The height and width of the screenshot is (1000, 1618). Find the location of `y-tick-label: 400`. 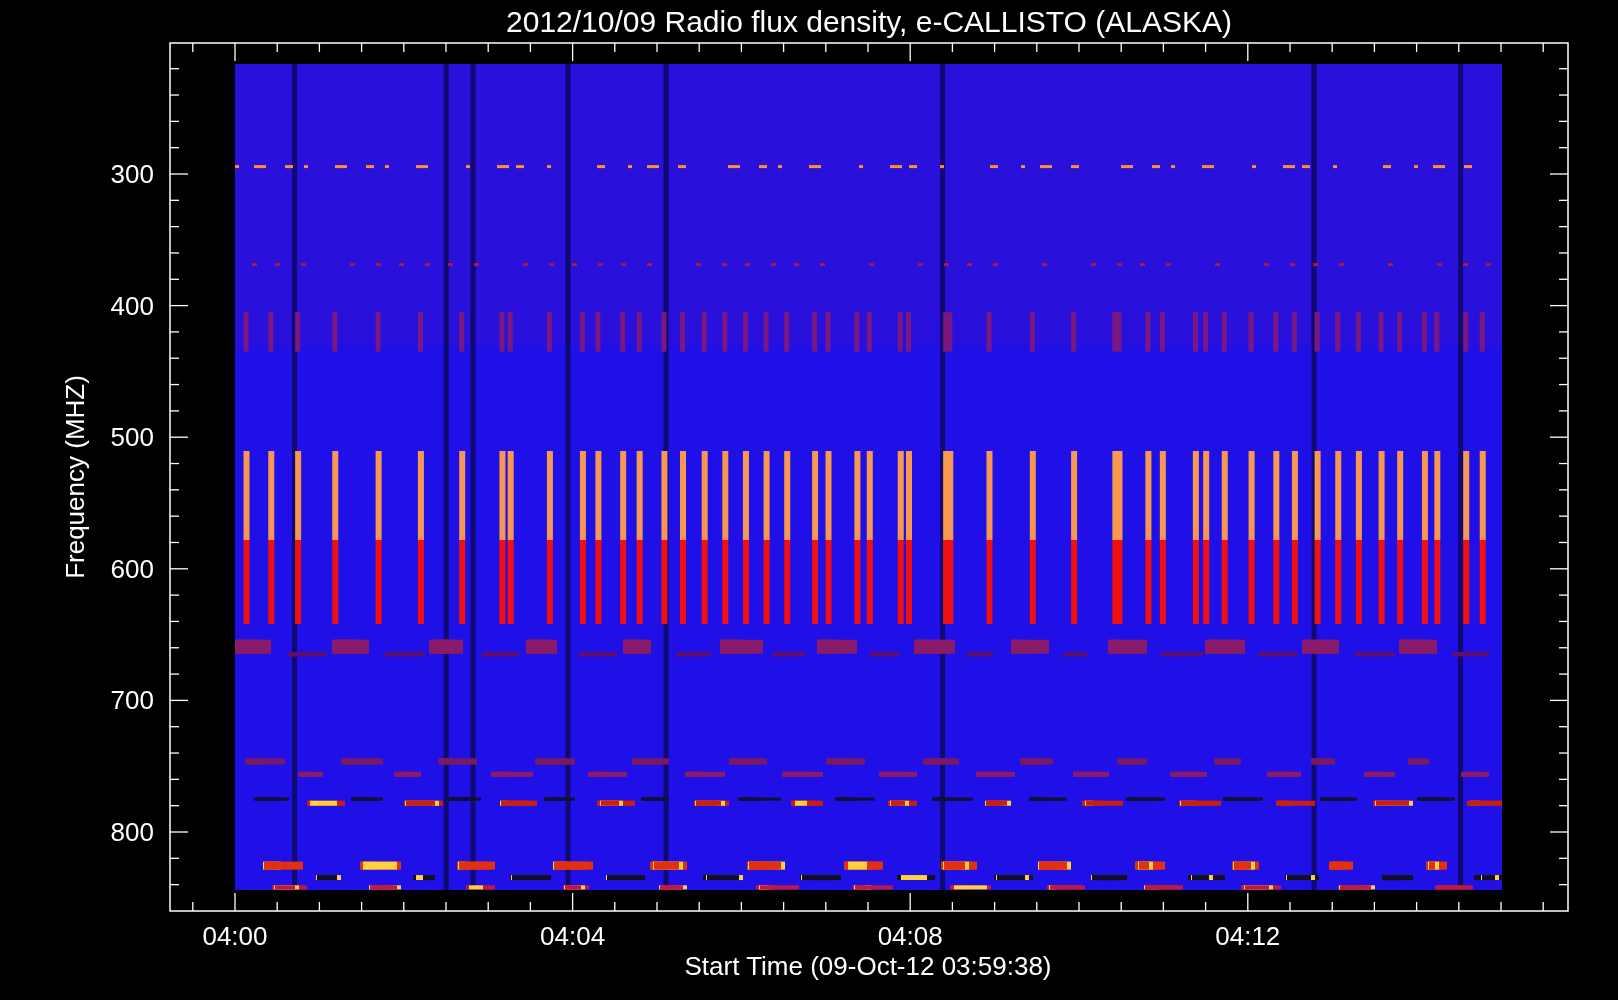

y-tick-label: 400 is located at coordinates (132, 305).